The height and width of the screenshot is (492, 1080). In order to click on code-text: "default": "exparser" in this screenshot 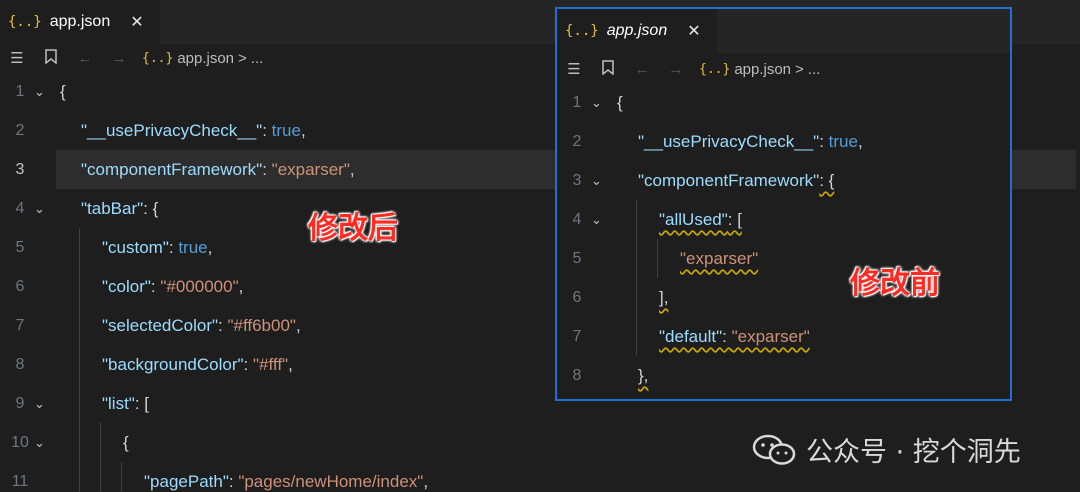, I will do `click(734, 336)`.